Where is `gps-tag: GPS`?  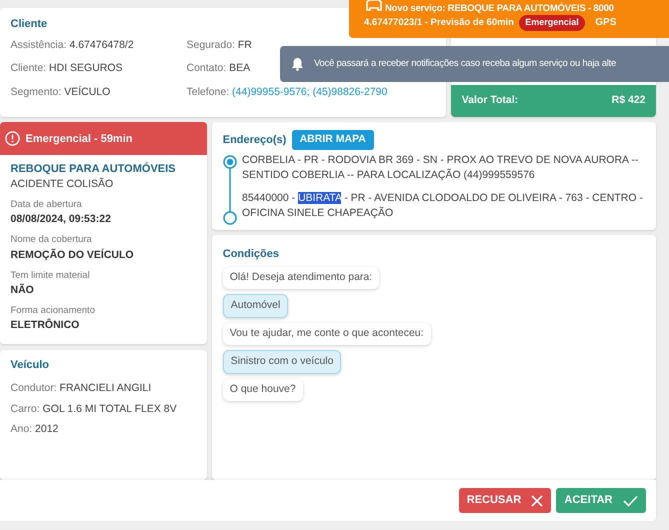
gps-tag: GPS is located at coordinates (605, 22).